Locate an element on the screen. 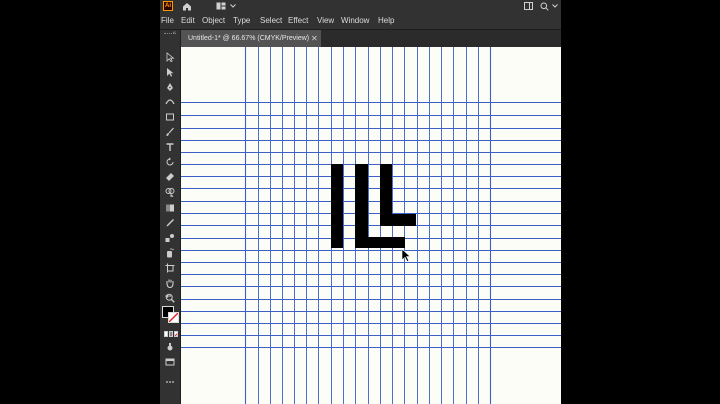 The height and width of the screenshot is (404, 720). color-mode-buttons is located at coordinates (171, 334).